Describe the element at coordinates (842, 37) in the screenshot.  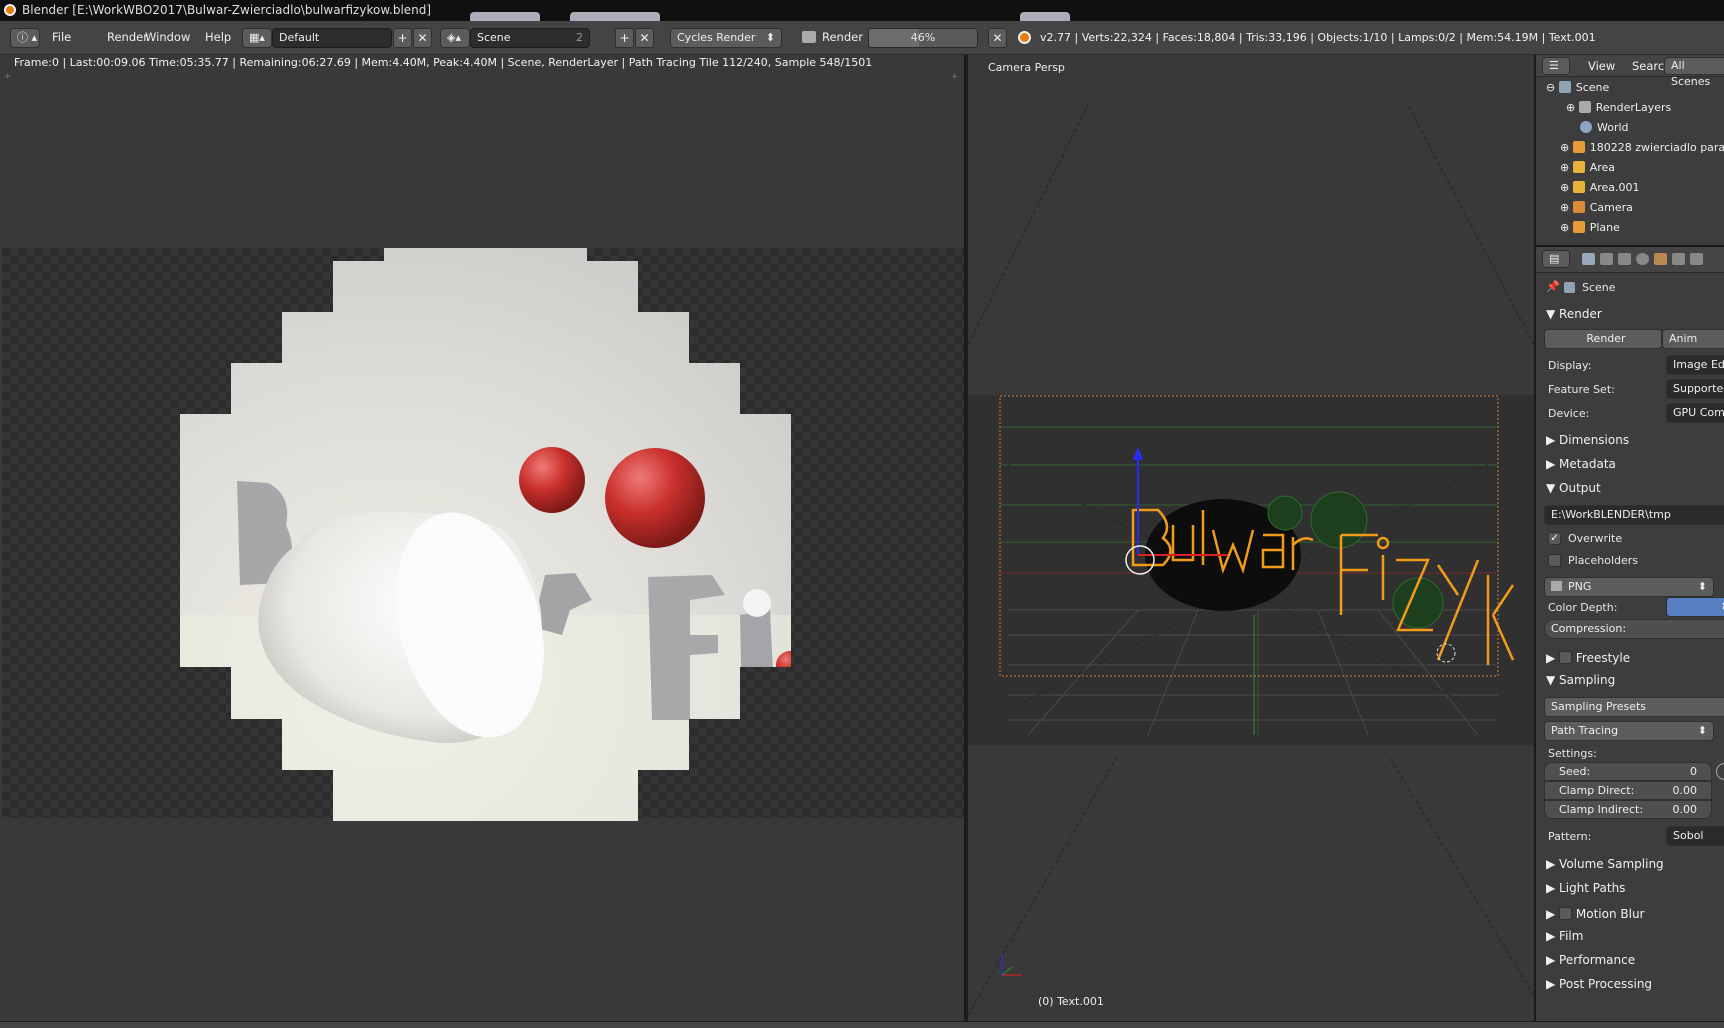
I see `render-progress-label: Render` at that location.